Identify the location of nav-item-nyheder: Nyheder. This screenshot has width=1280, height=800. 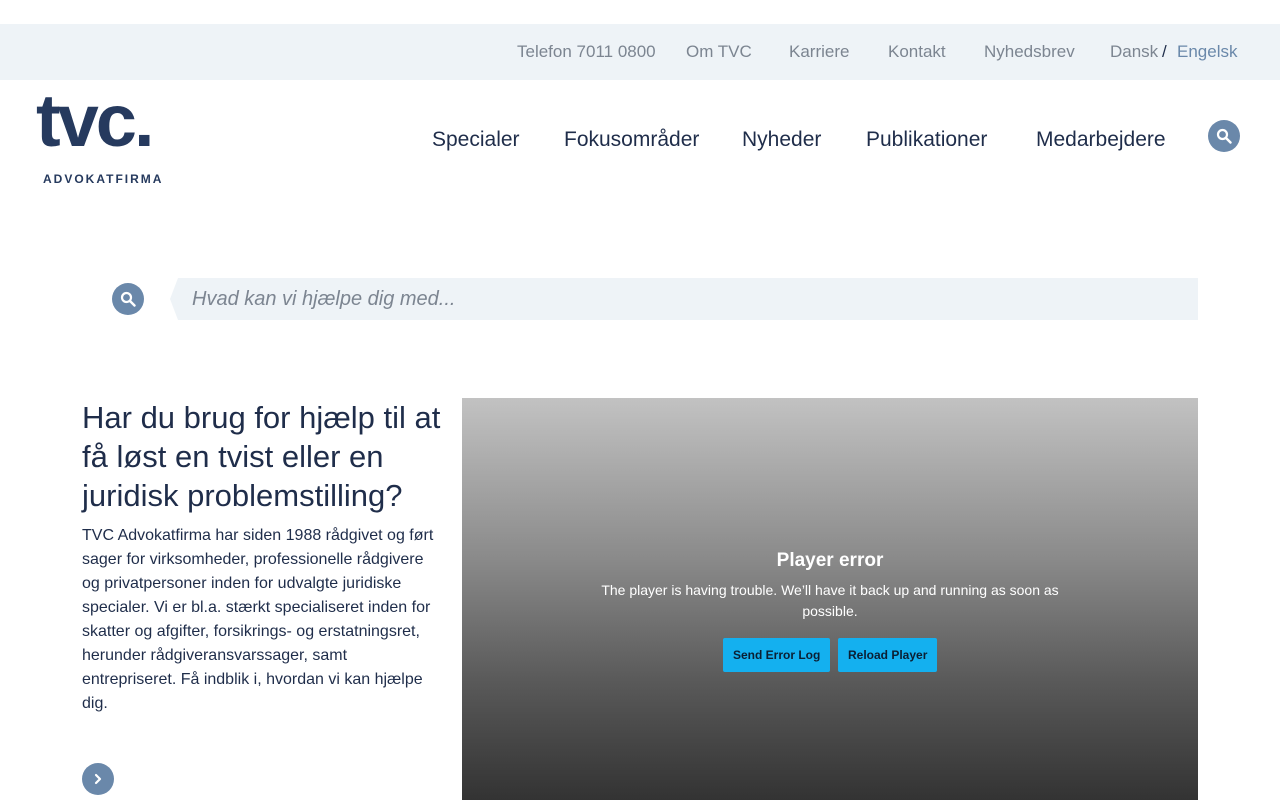
(781, 140).